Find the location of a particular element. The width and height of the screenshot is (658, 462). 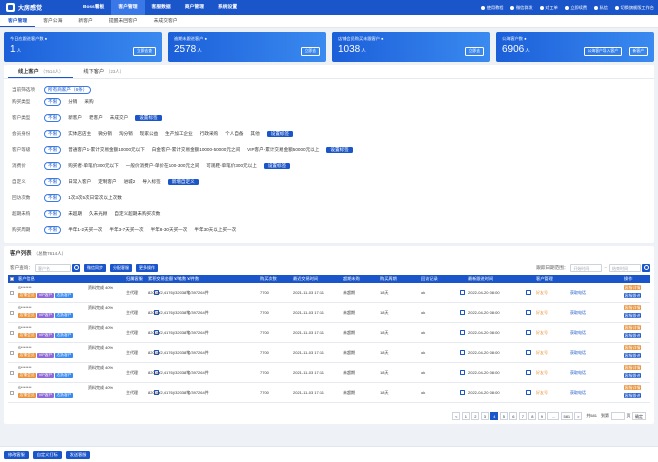

filter-option: 新增自定义 is located at coordinates (183, 181).